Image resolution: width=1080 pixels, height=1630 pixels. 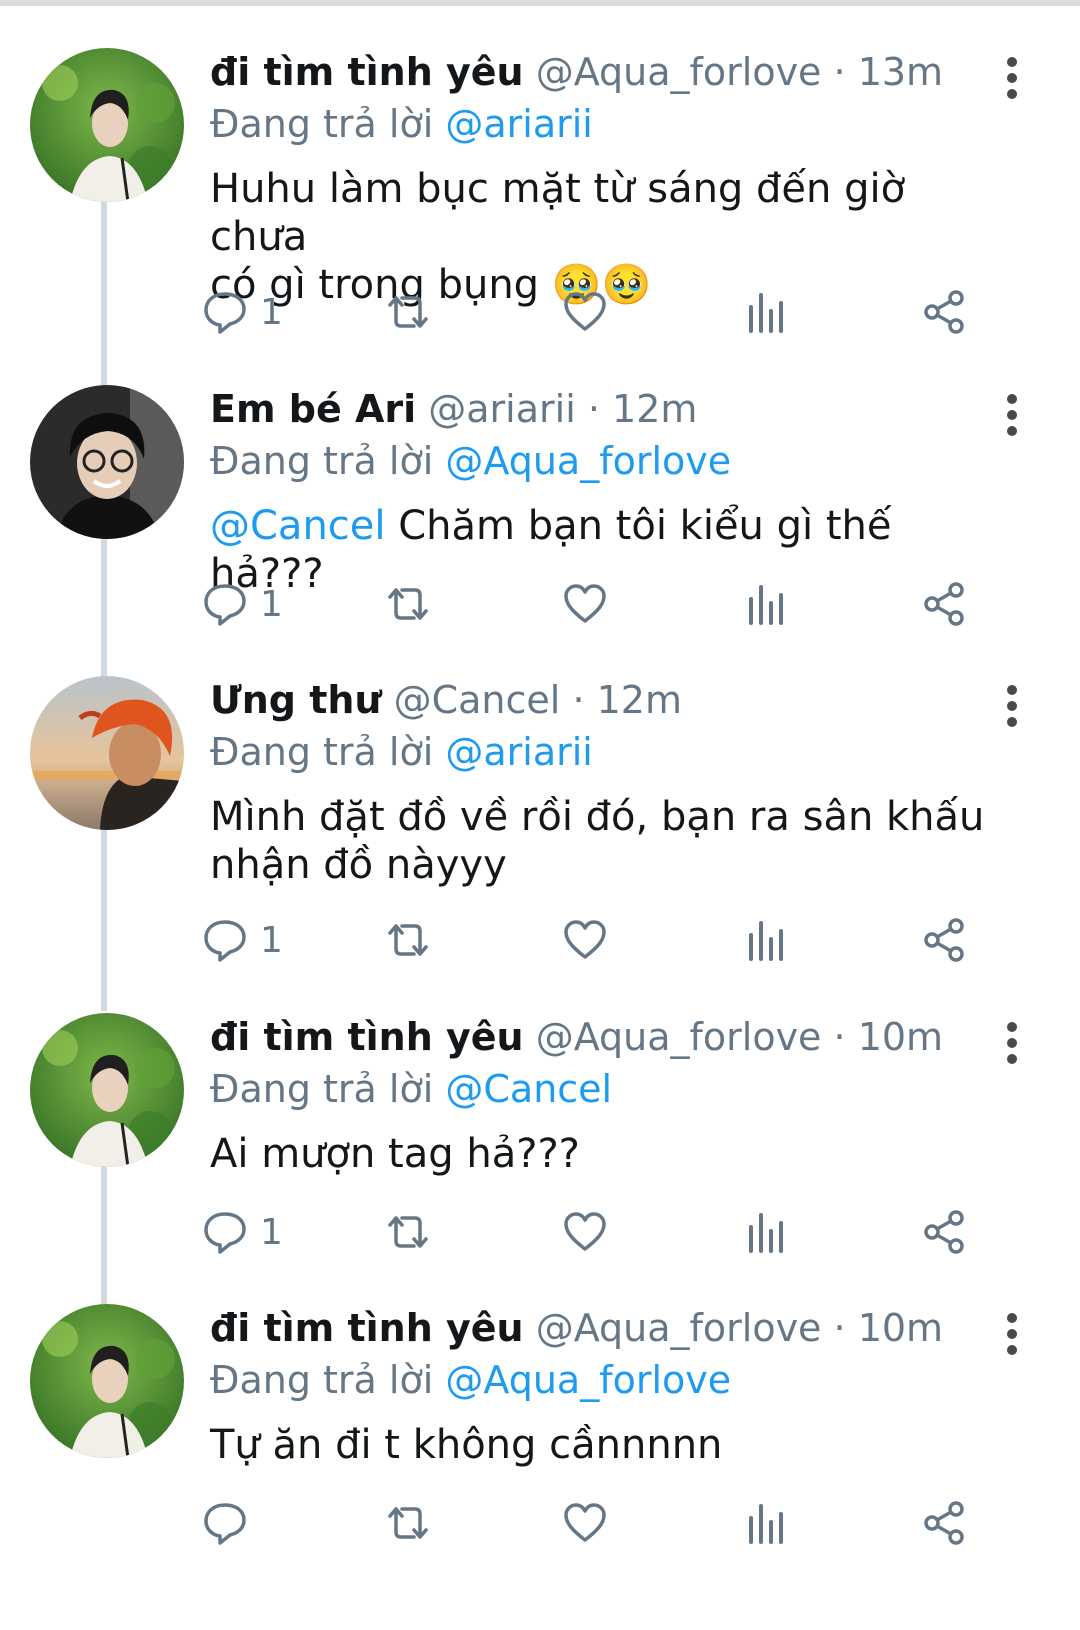 What do you see at coordinates (466, 1445) in the screenshot?
I see `tweet-text-line: Tự ăn đi t không cầnnnnn` at bounding box center [466, 1445].